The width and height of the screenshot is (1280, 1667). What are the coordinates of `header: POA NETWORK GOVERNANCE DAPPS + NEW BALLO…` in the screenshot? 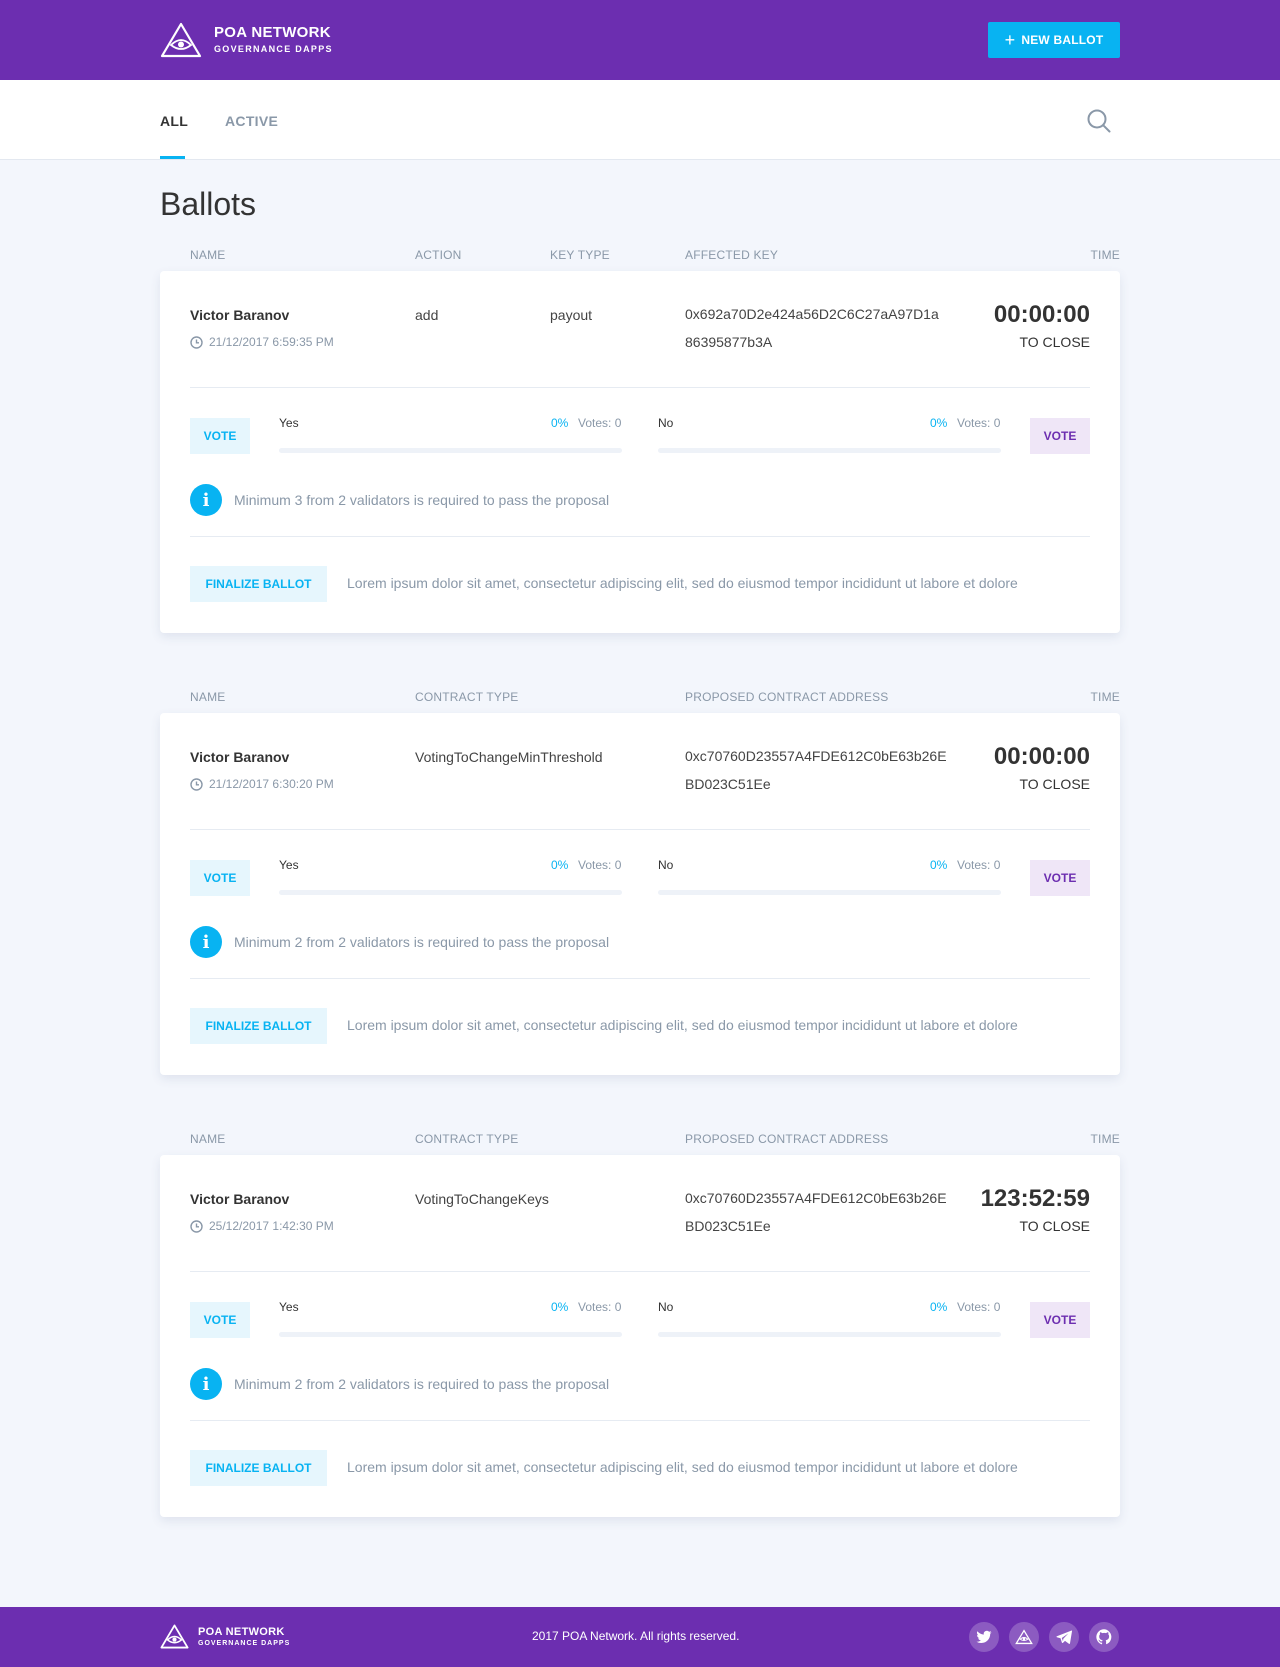 It's located at (640, 40).